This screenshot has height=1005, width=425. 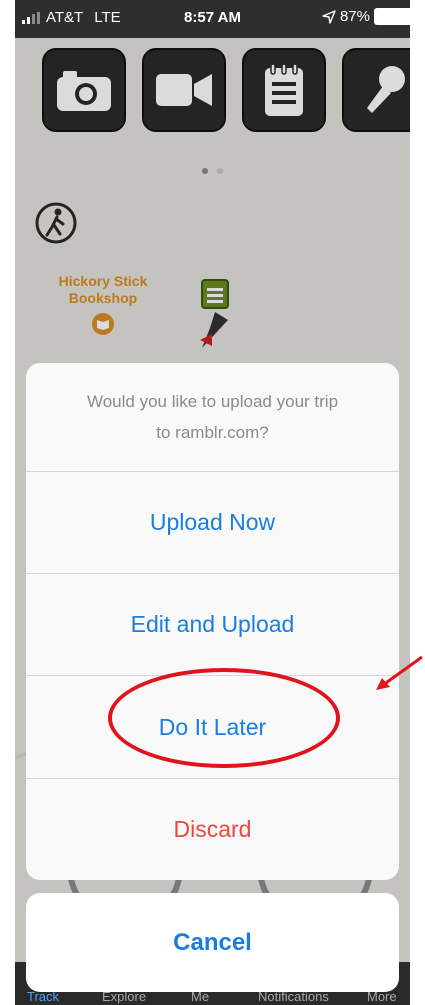 I want to click on status-right: 87%, so click(x=366, y=16).